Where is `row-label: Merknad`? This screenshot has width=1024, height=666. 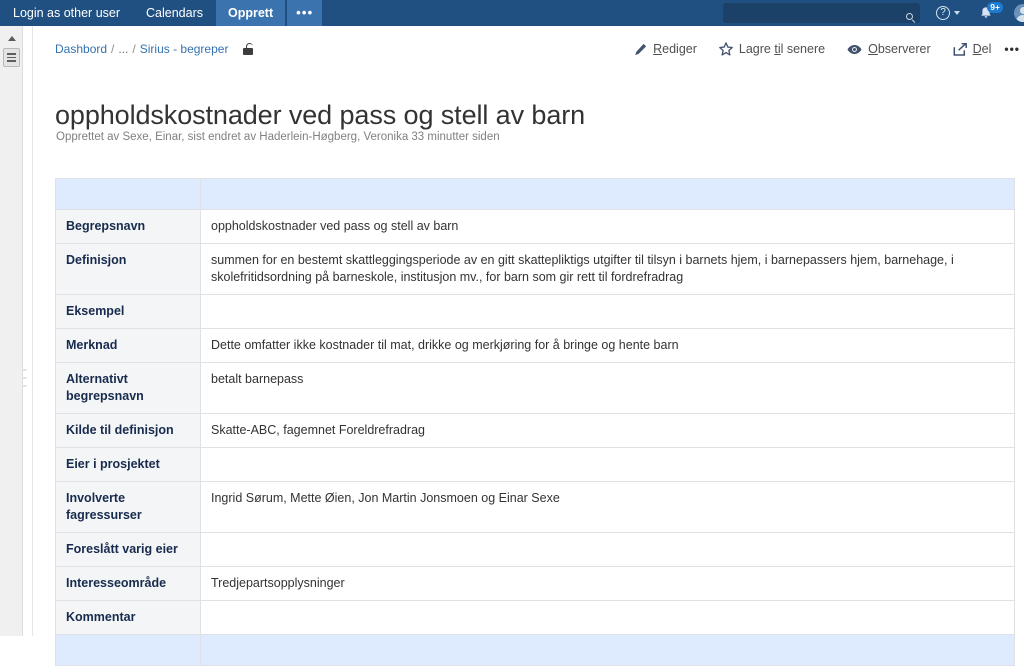
row-label: Merknad is located at coordinates (128, 345).